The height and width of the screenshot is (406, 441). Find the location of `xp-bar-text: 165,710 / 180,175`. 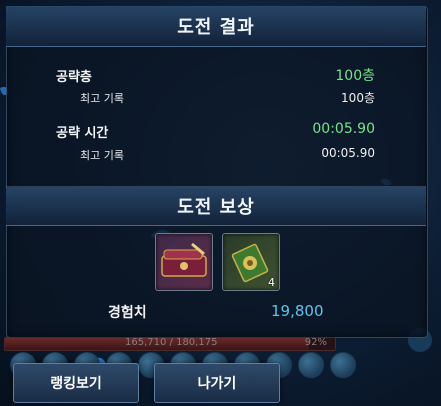

xp-bar-text: 165,710 / 180,175 is located at coordinates (171, 342).